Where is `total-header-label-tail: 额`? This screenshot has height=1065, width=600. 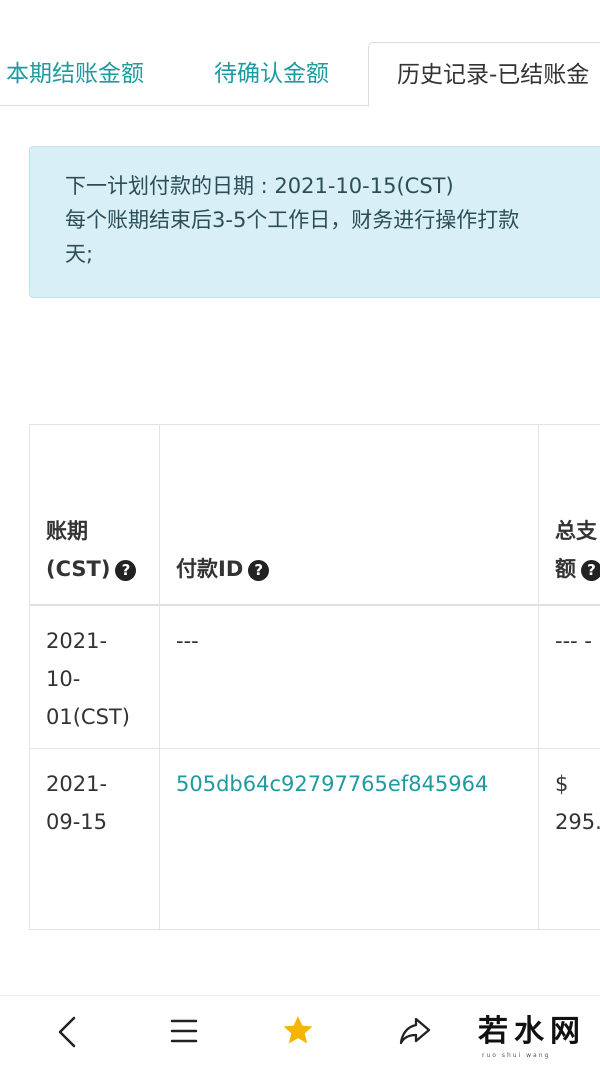 total-header-label-tail: 额 is located at coordinates (565, 569).